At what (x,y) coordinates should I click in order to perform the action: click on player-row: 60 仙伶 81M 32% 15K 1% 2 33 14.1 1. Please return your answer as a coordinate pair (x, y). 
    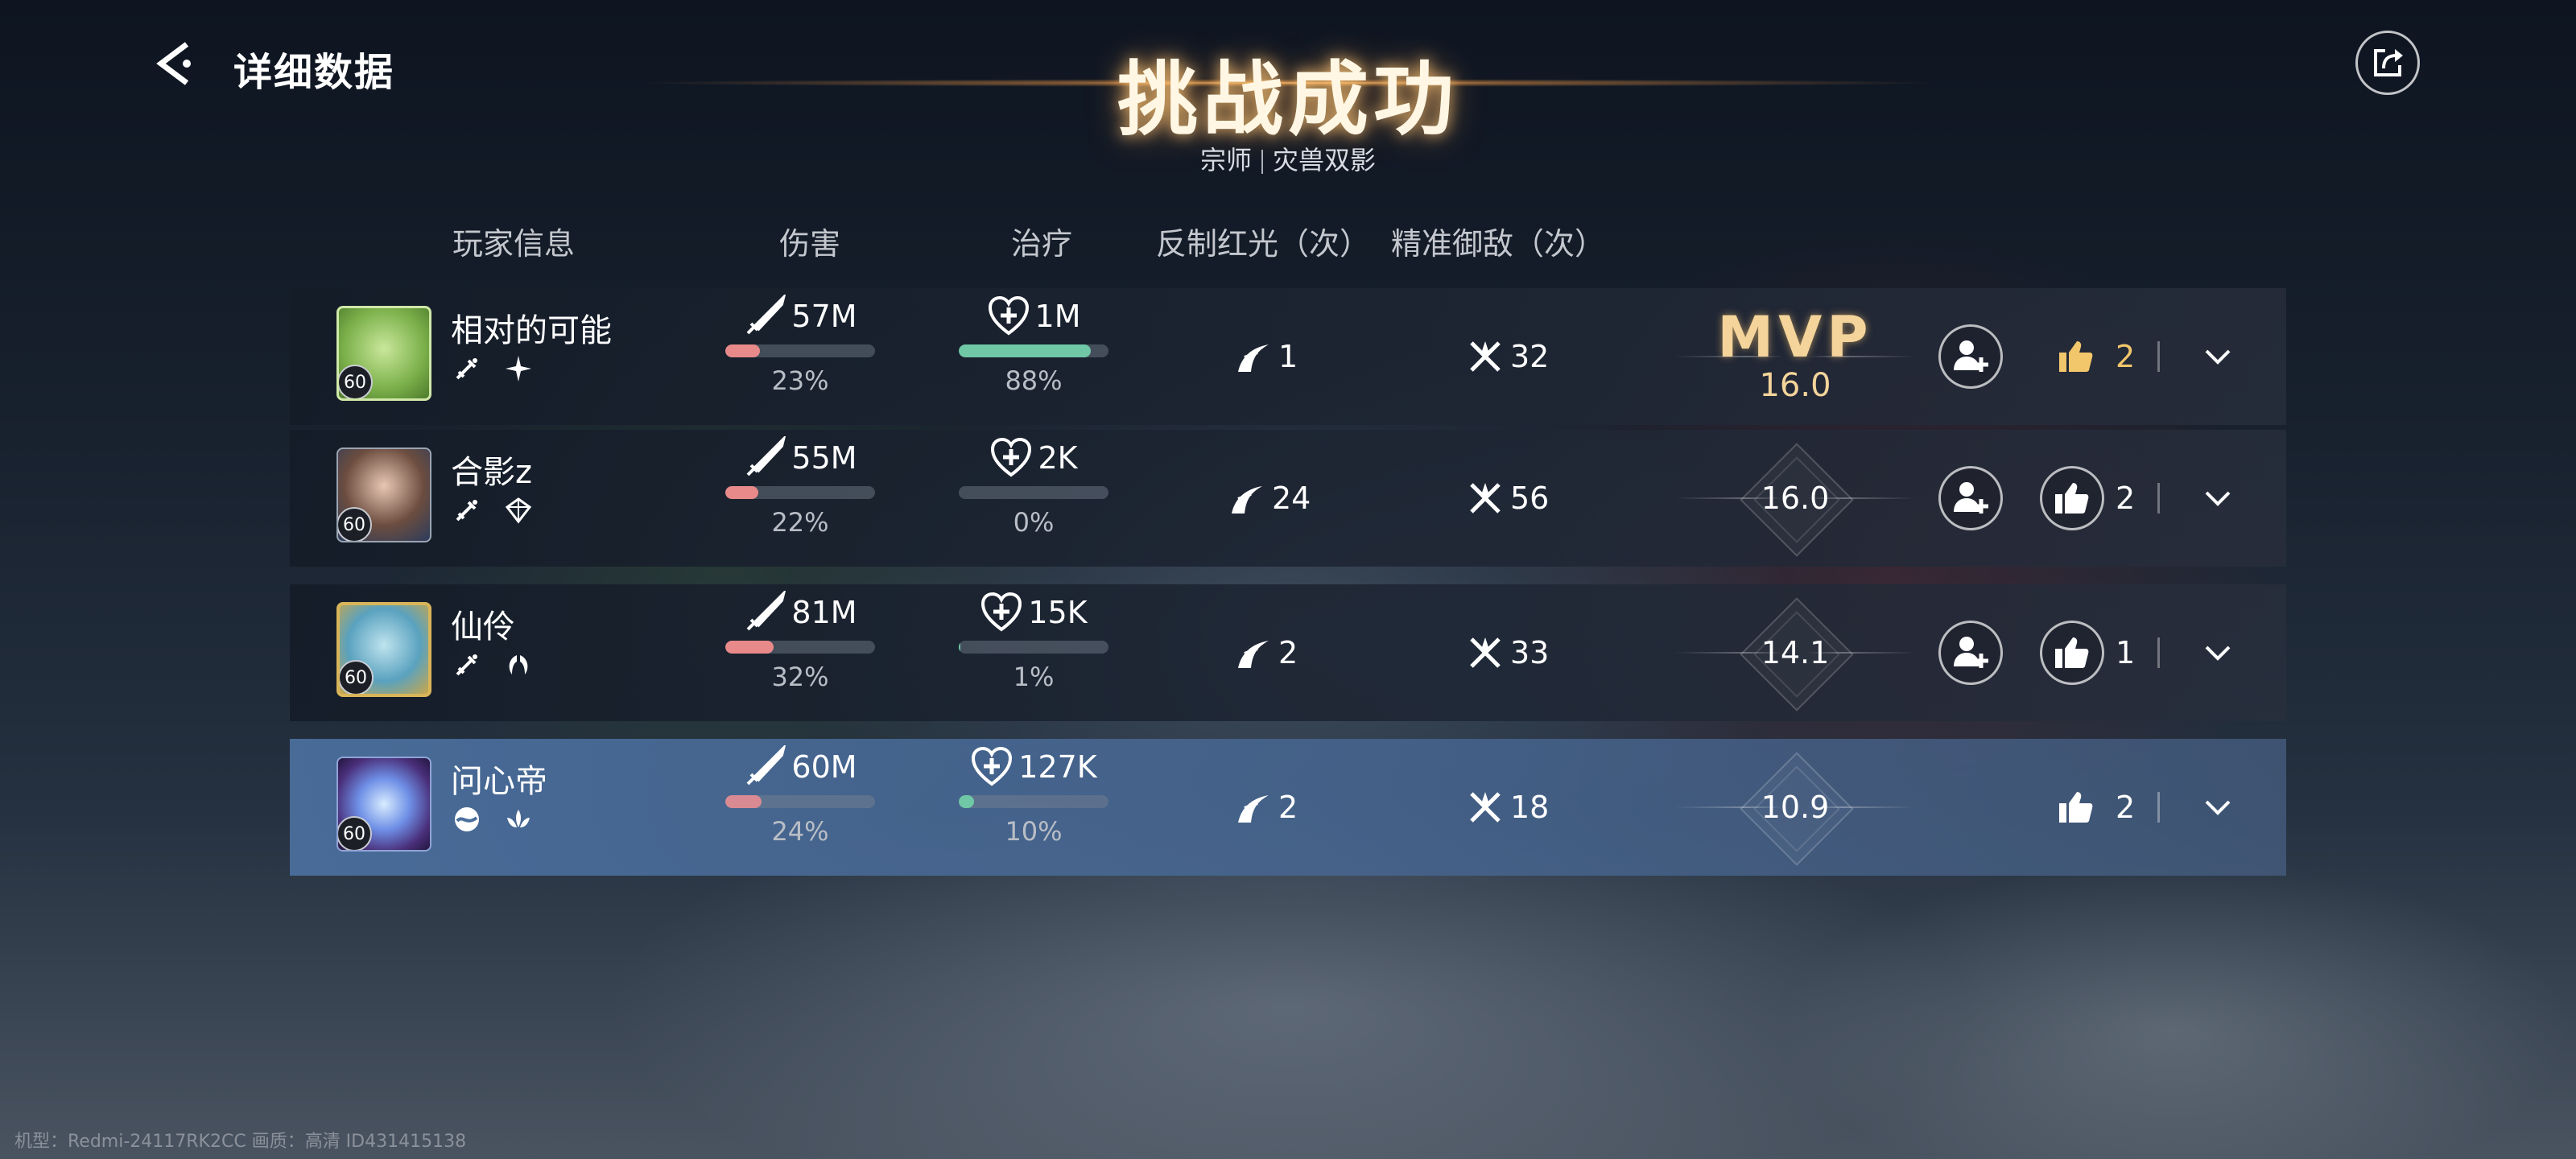
    Looking at the image, I should click on (1288, 652).